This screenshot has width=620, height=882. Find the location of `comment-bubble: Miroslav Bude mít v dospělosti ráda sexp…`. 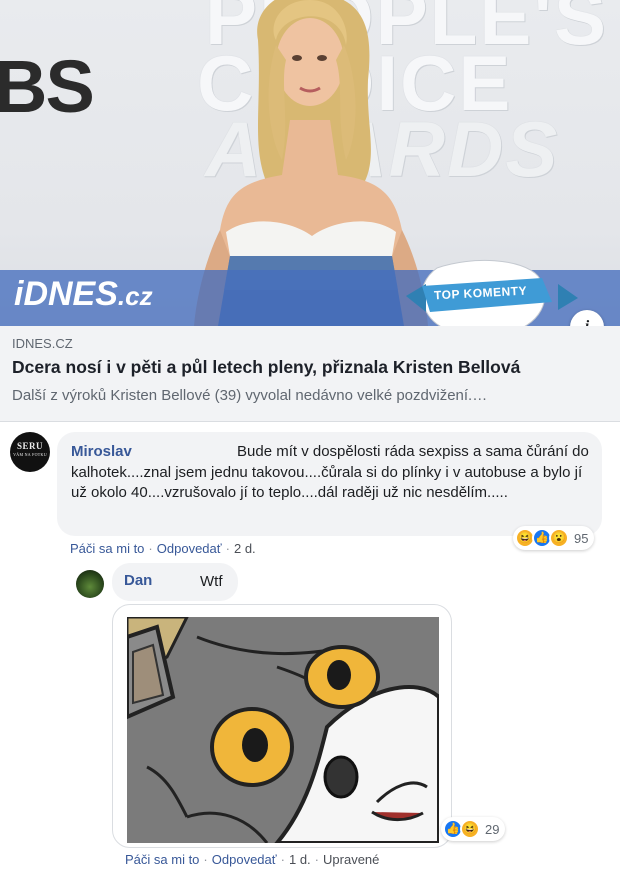

comment-bubble: Miroslav Bude mít v dospělosti ráda sexp… is located at coordinates (329, 484).